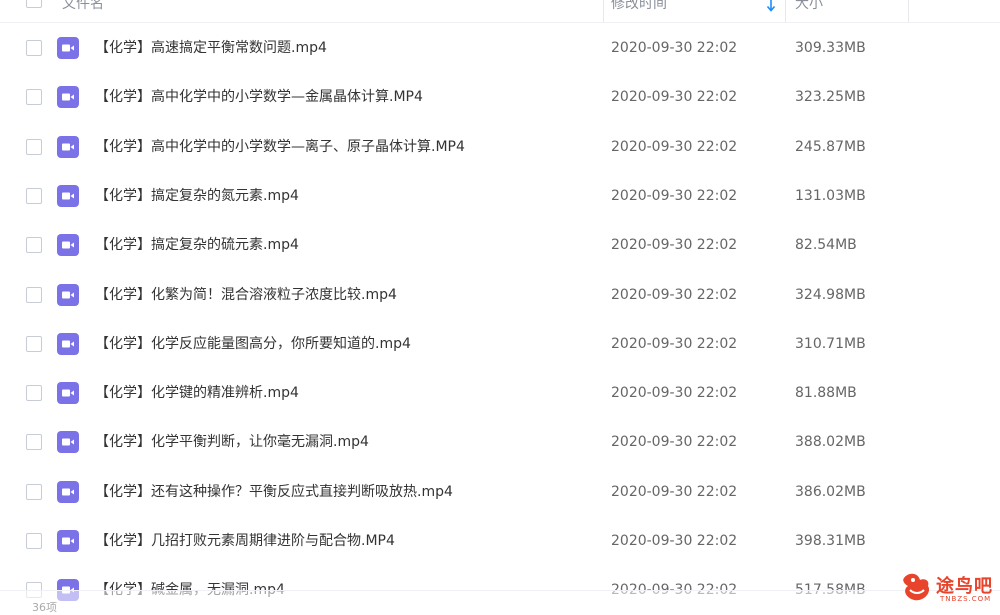  What do you see at coordinates (826, 245) in the screenshot?
I see `file-size: 82.54MB` at bounding box center [826, 245].